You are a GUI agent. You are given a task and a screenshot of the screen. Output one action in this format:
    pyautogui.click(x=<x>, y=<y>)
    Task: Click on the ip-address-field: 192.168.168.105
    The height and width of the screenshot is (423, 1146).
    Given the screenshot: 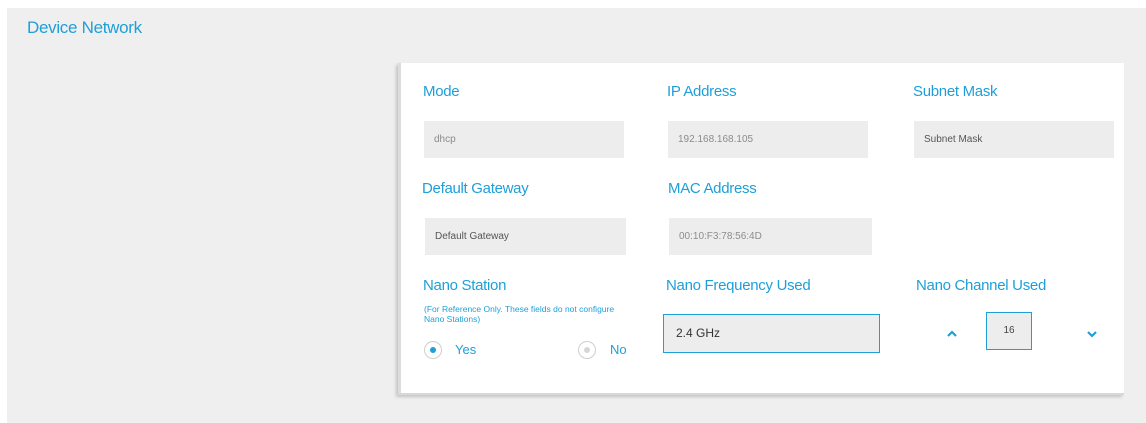 What is the action you would take?
    pyautogui.click(x=768, y=139)
    